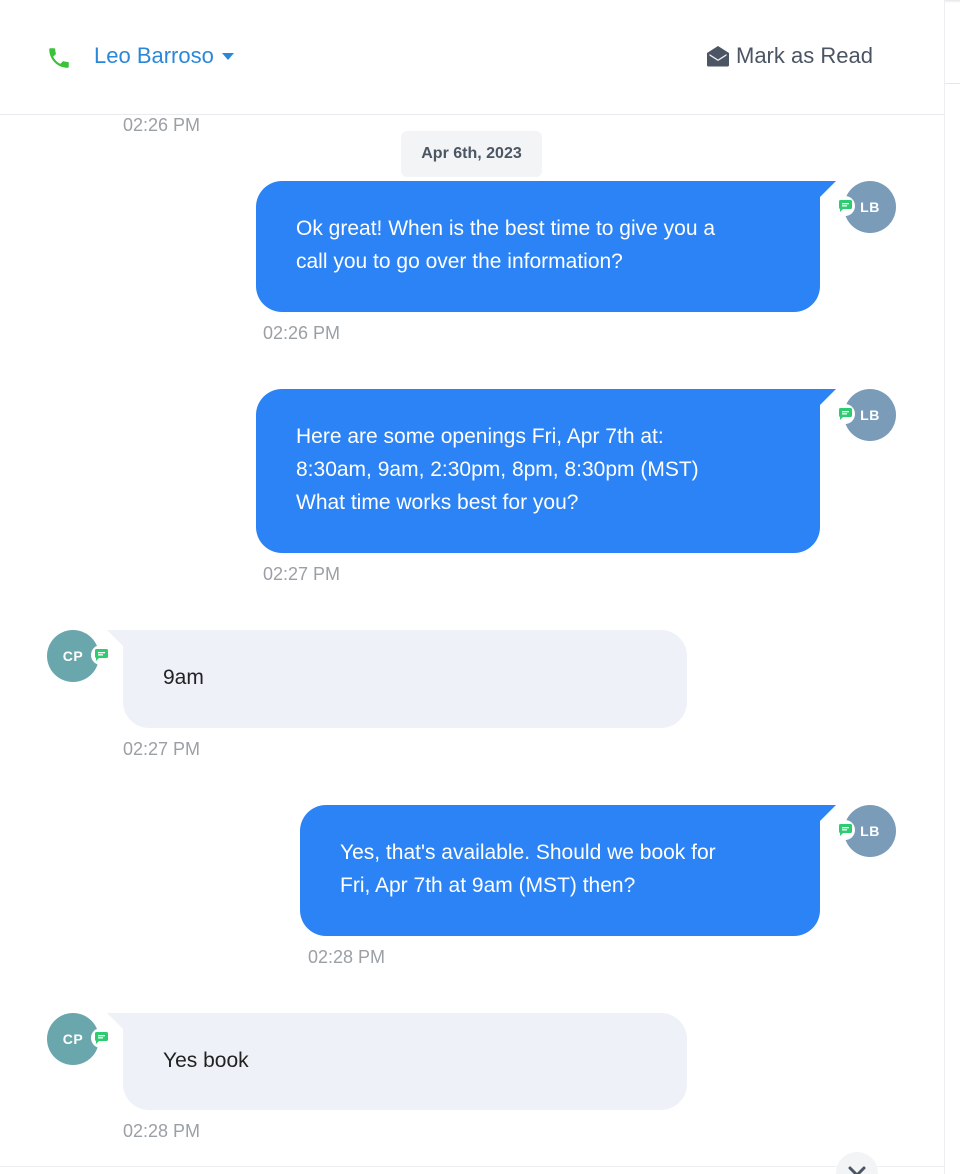  What do you see at coordinates (459, 261) in the screenshot?
I see `message-line: call you to go over the information?` at bounding box center [459, 261].